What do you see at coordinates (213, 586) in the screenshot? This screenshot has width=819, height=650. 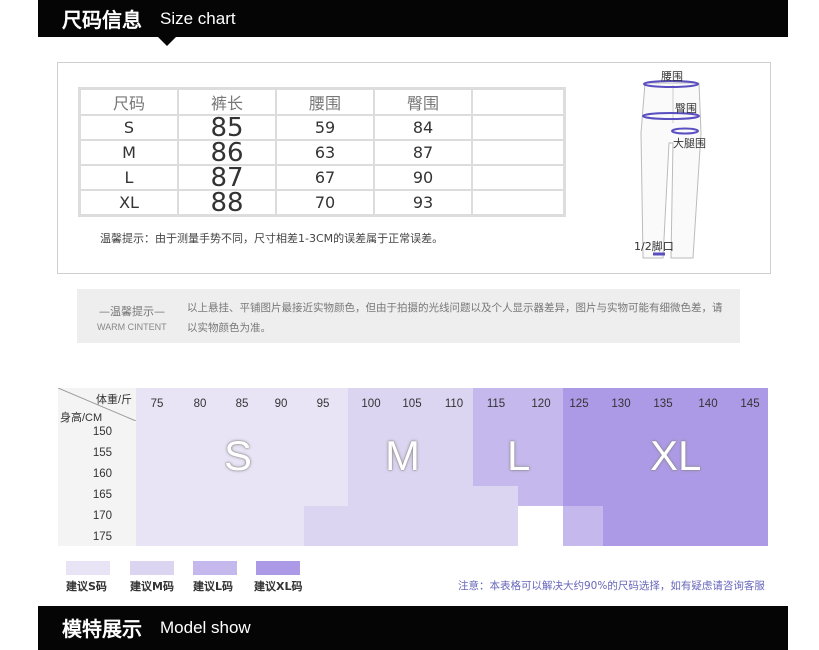 I see `legend-label-l: 建议L码` at bounding box center [213, 586].